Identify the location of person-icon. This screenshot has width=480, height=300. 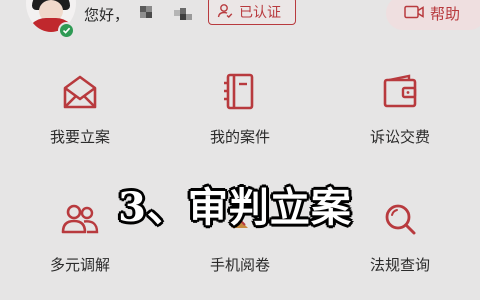
(225, 11).